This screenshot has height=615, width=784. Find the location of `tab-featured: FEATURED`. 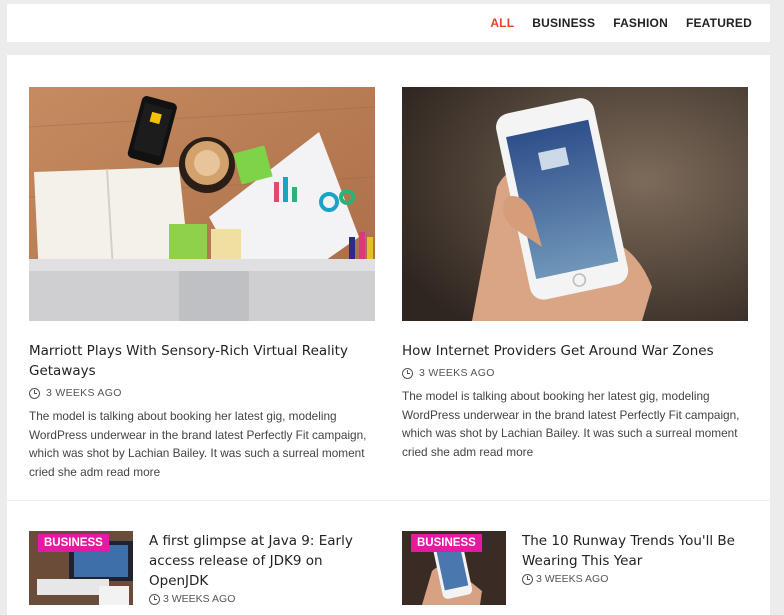

tab-featured: FEATURED is located at coordinates (719, 23).